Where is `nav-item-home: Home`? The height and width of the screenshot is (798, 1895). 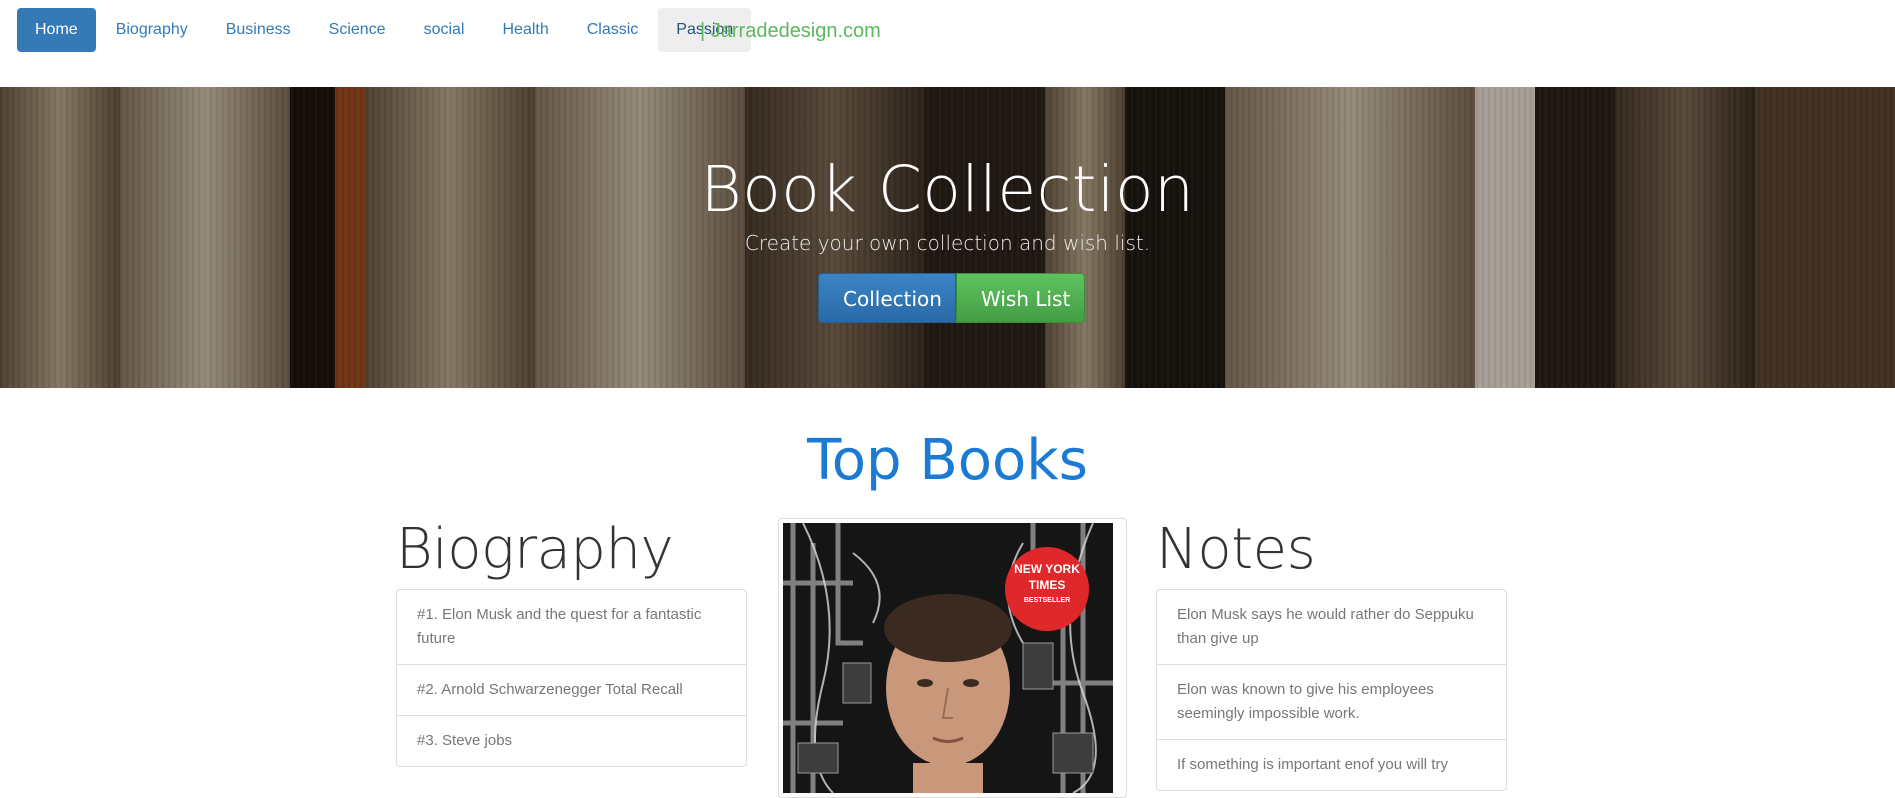 nav-item-home: Home is located at coordinates (56, 30).